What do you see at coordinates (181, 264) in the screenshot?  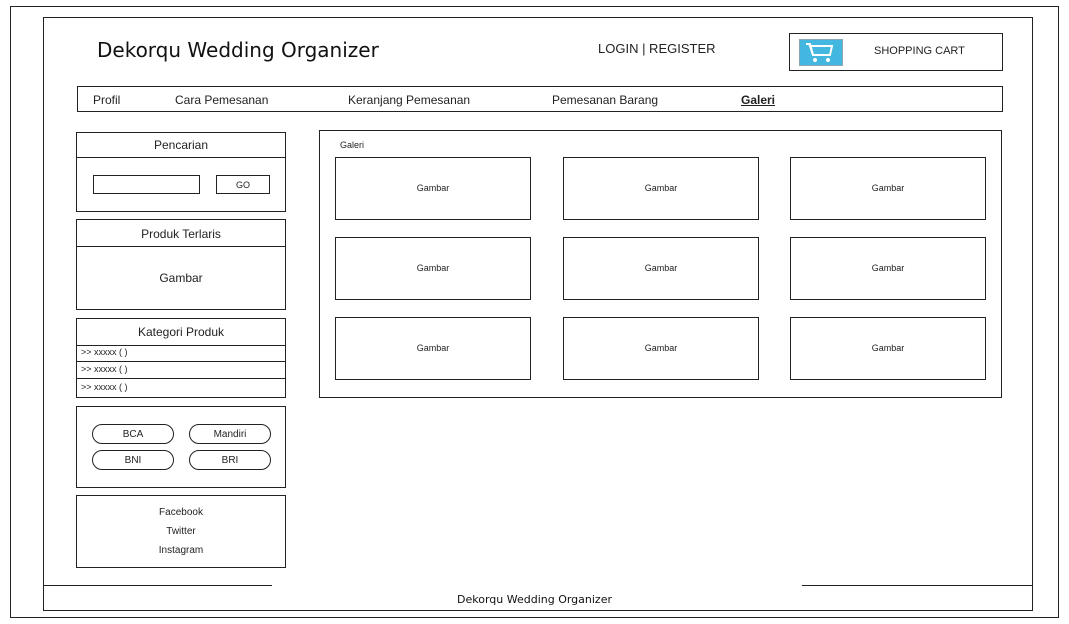 I see `best-seller-panel: Produk Terlaris Gambar` at bounding box center [181, 264].